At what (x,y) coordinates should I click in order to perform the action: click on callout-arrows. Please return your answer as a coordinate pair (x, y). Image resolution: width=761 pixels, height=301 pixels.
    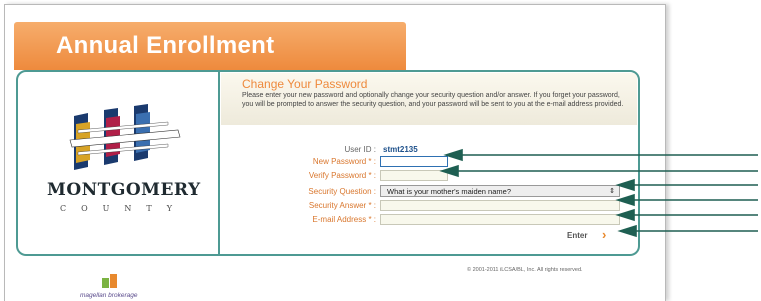
    Looking at the image, I should click on (598, 193).